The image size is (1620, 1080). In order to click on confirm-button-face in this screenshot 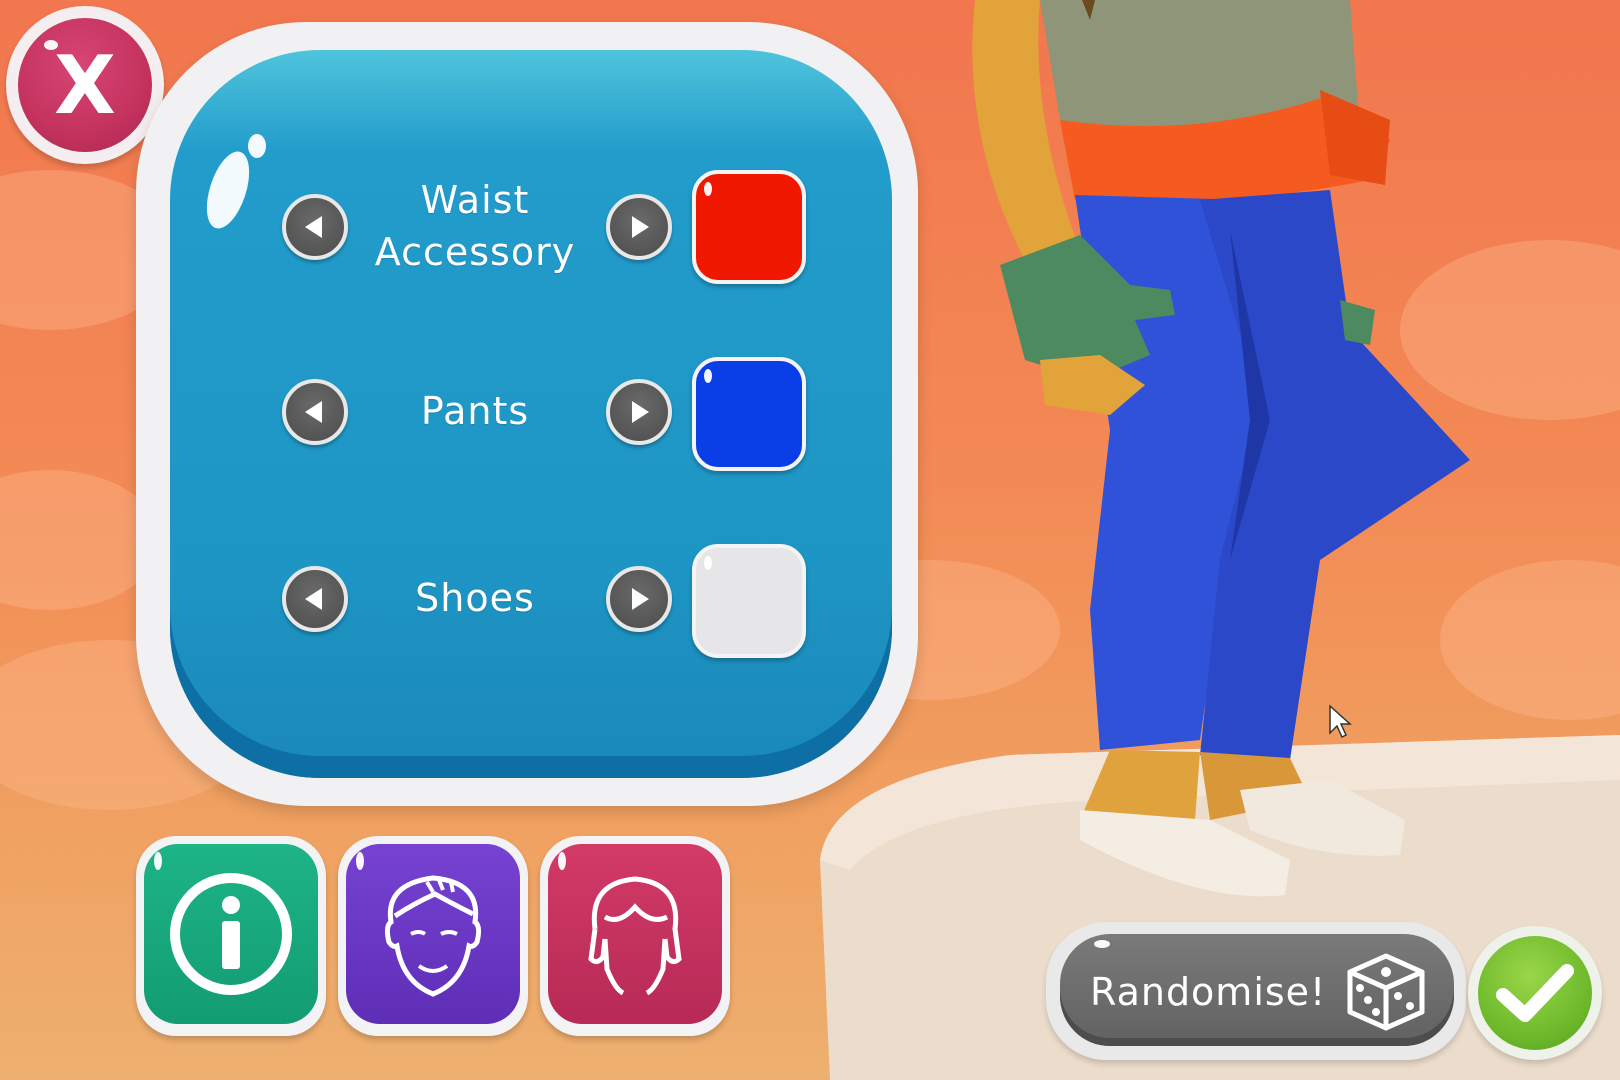, I will do `click(1535, 993)`.